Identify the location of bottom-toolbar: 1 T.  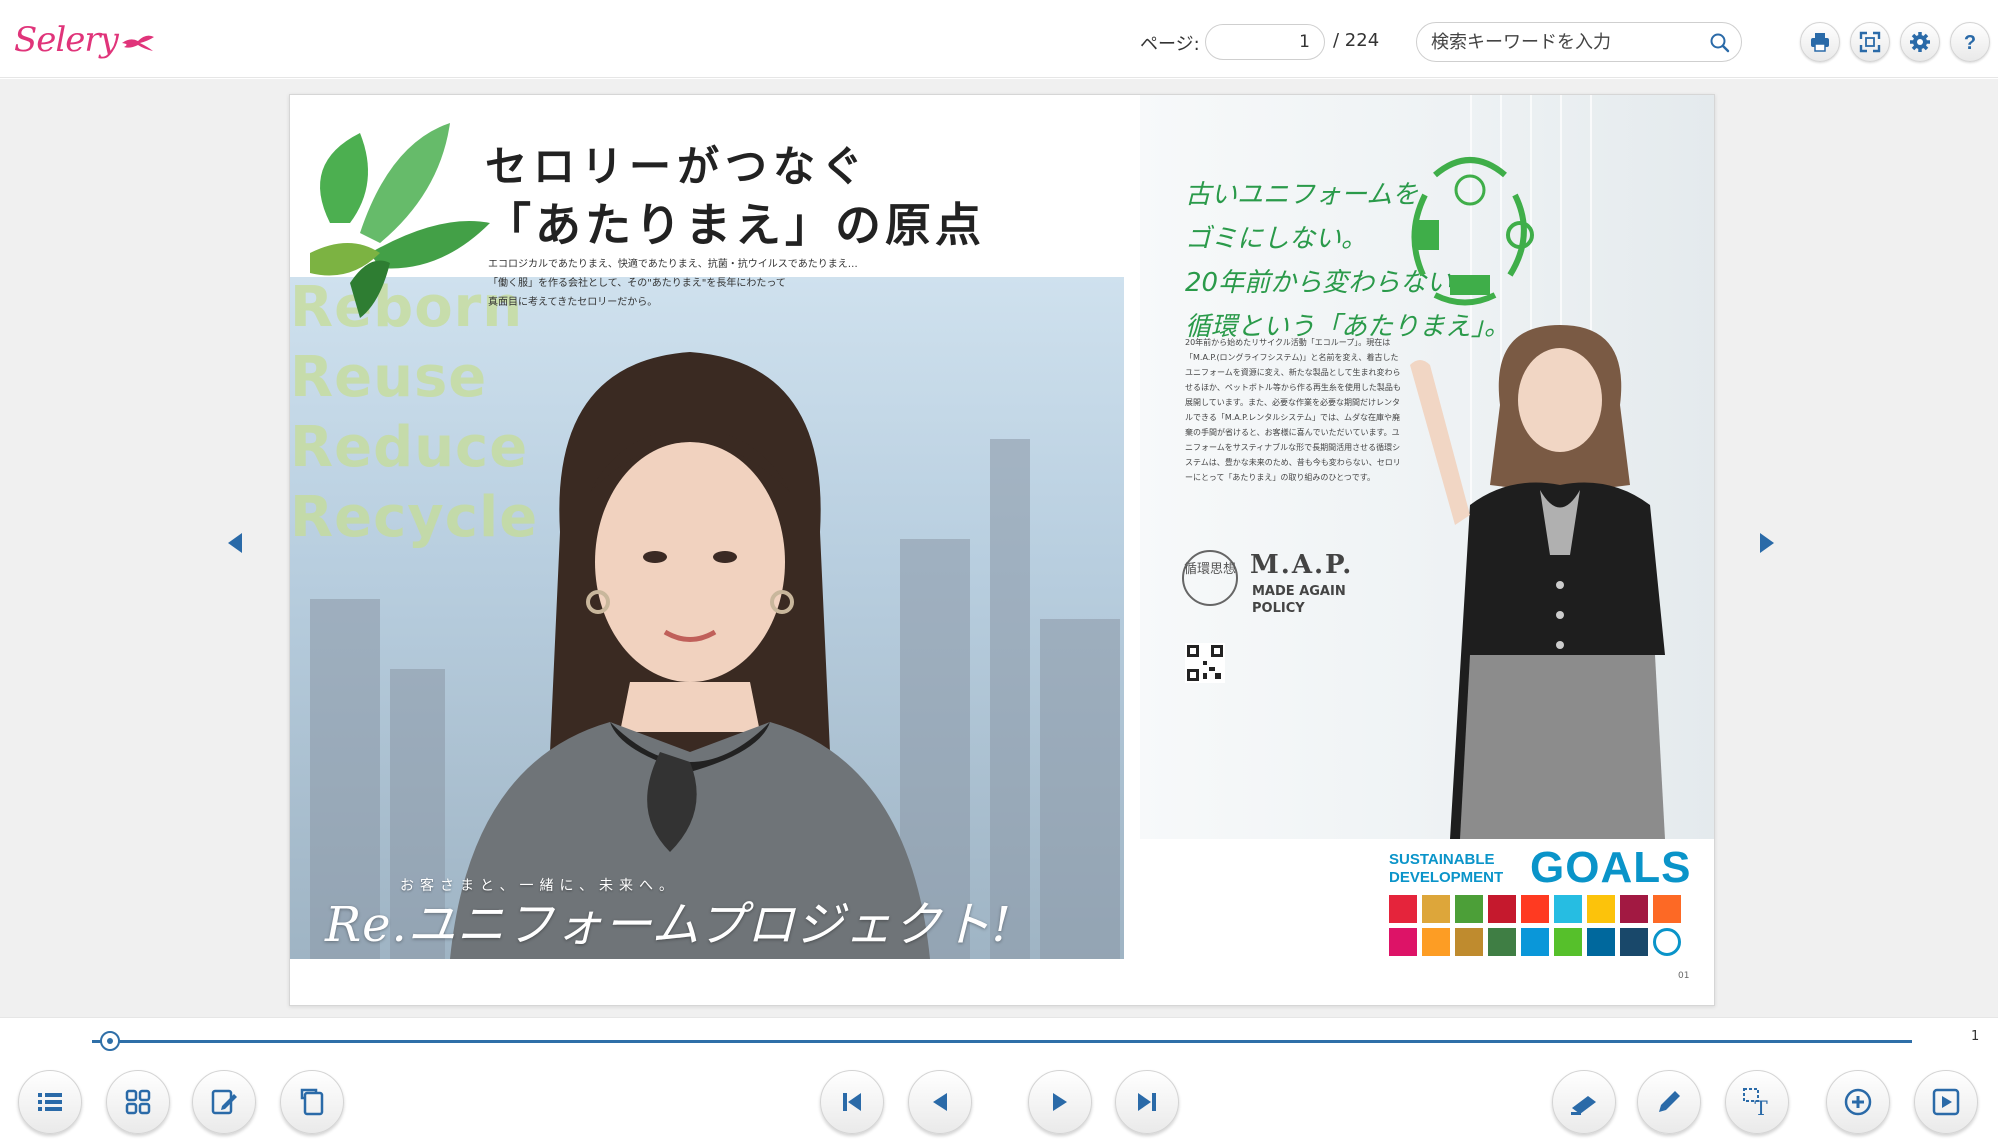
(999, 1080).